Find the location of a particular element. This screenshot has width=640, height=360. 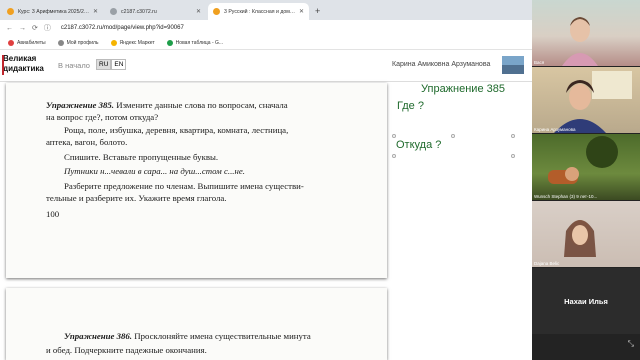

globe-favicon-icon is located at coordinates (113, 11).